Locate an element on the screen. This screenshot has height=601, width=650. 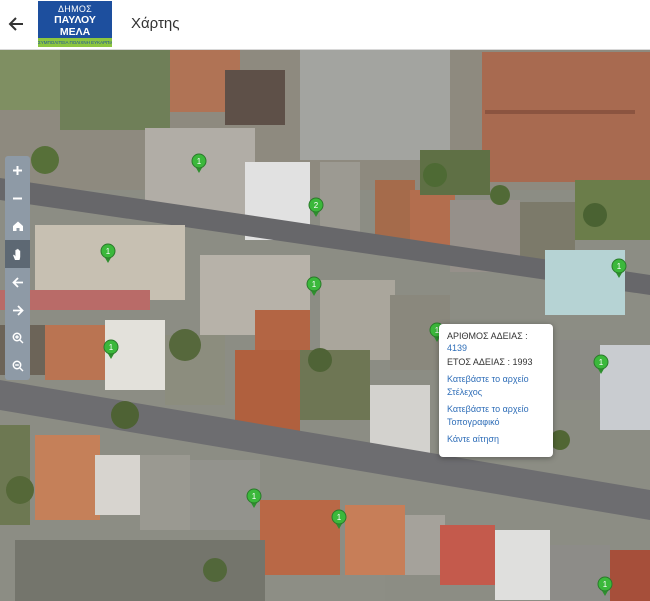
zoom-out-icon is located at coordinates (17, 366).